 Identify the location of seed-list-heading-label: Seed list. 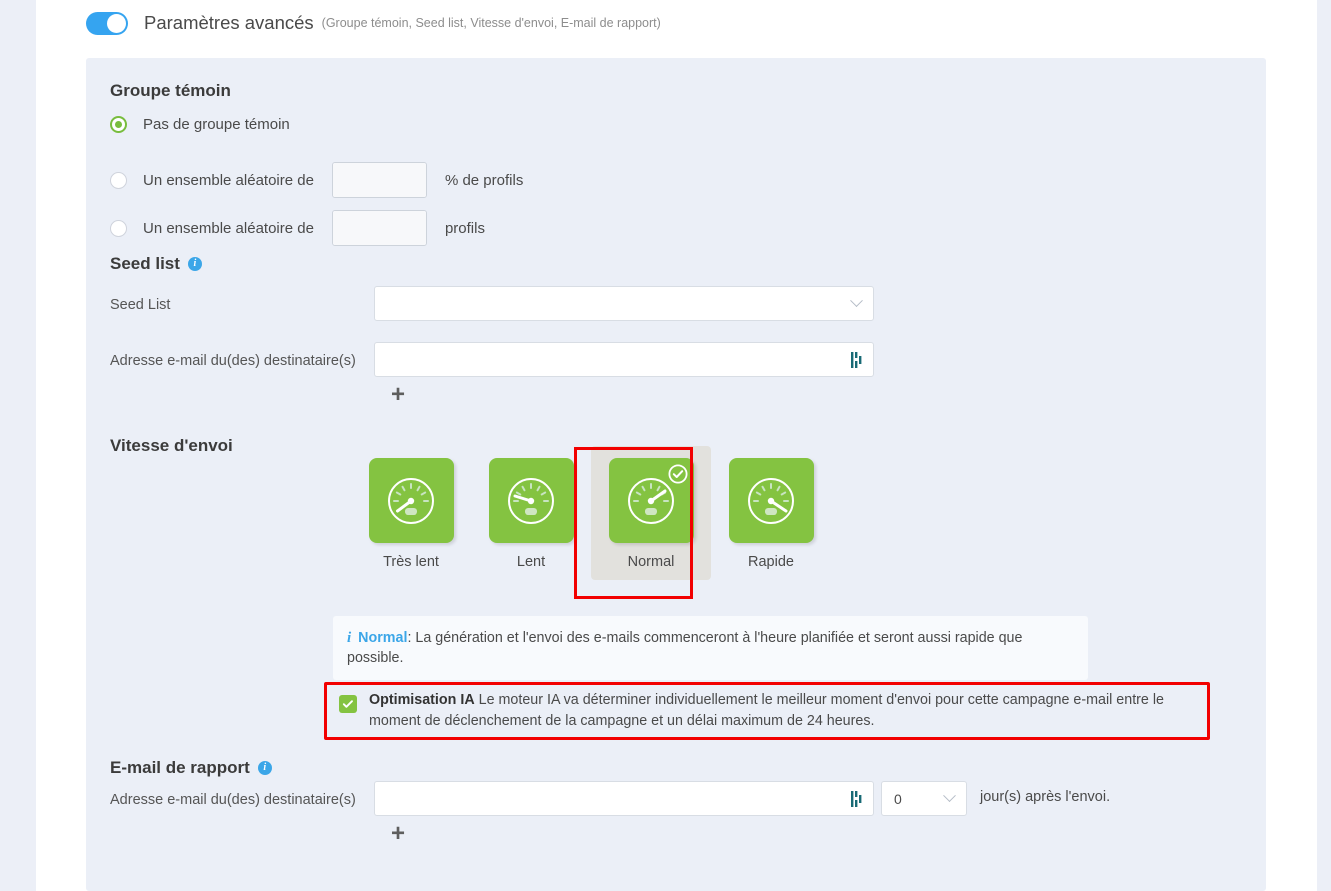
(145, 263).